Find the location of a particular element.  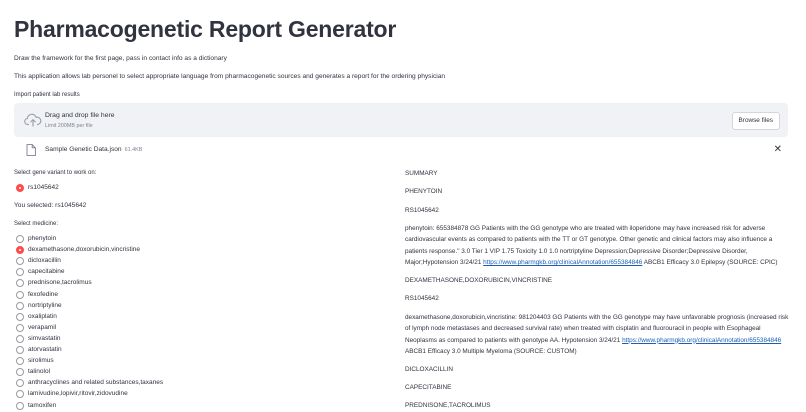

medicine-option-label: dicloxacillin is located at coordinates (44, 261).